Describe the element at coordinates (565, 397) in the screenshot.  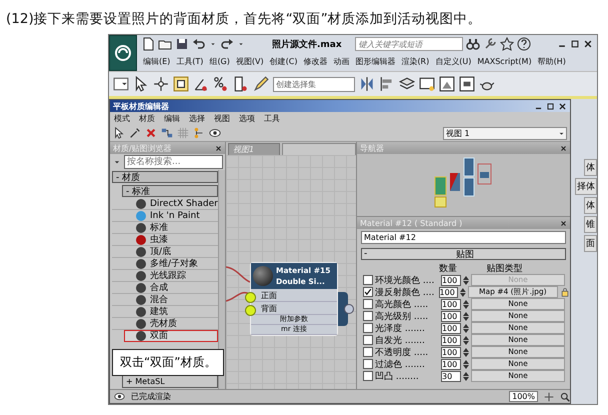
I see `zoom-icon` at that location.